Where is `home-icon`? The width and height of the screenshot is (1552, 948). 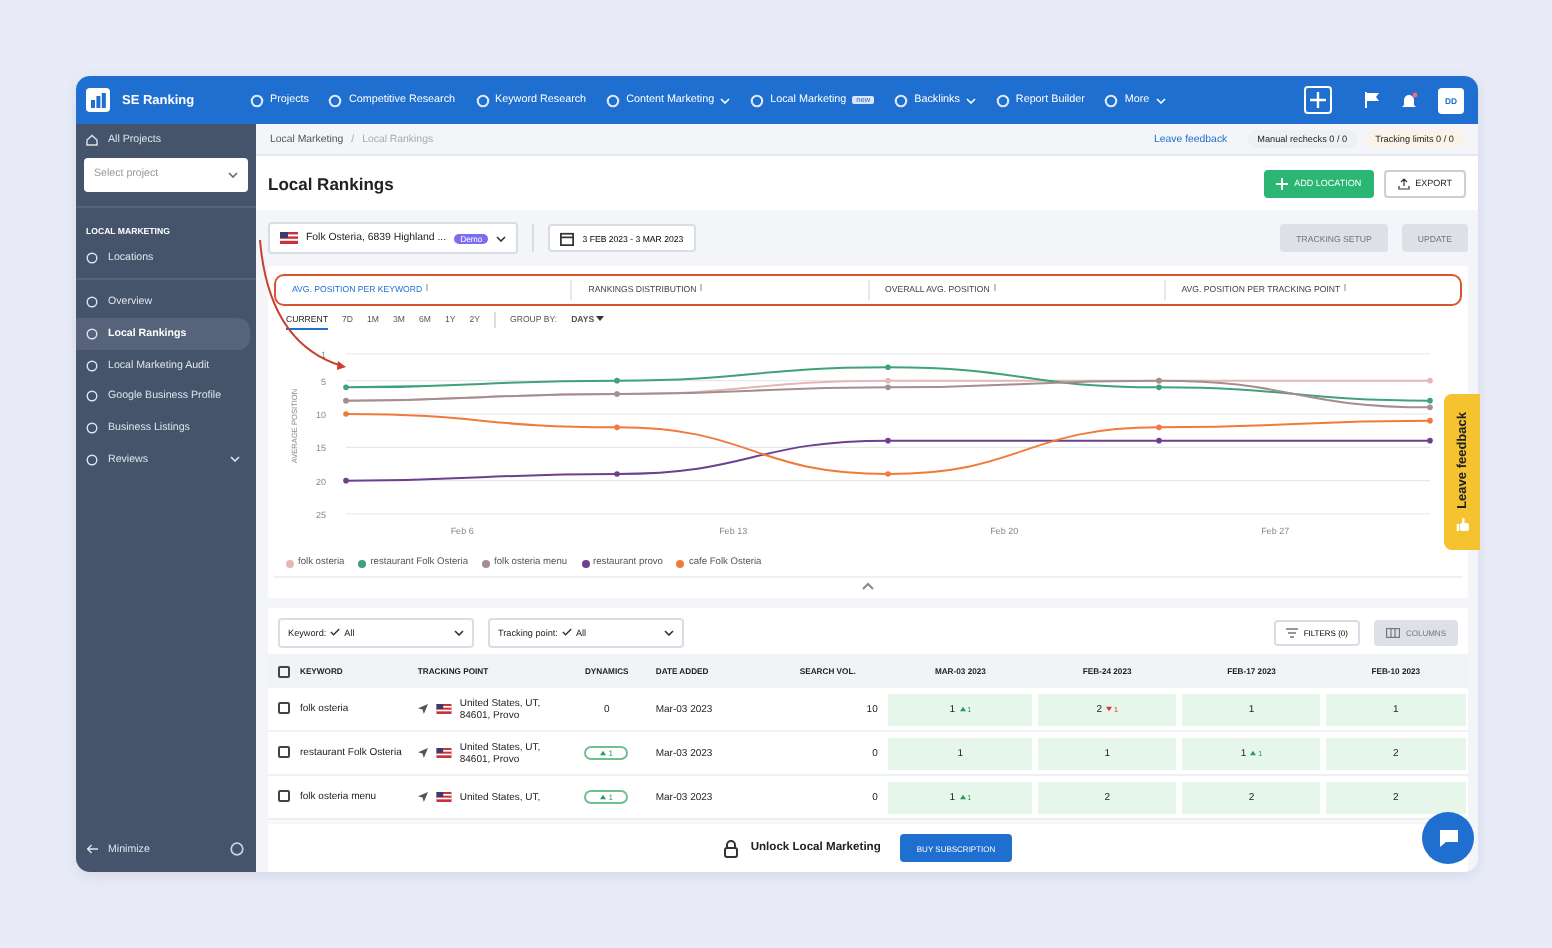
home-icon is located at coordinates (92, 139).